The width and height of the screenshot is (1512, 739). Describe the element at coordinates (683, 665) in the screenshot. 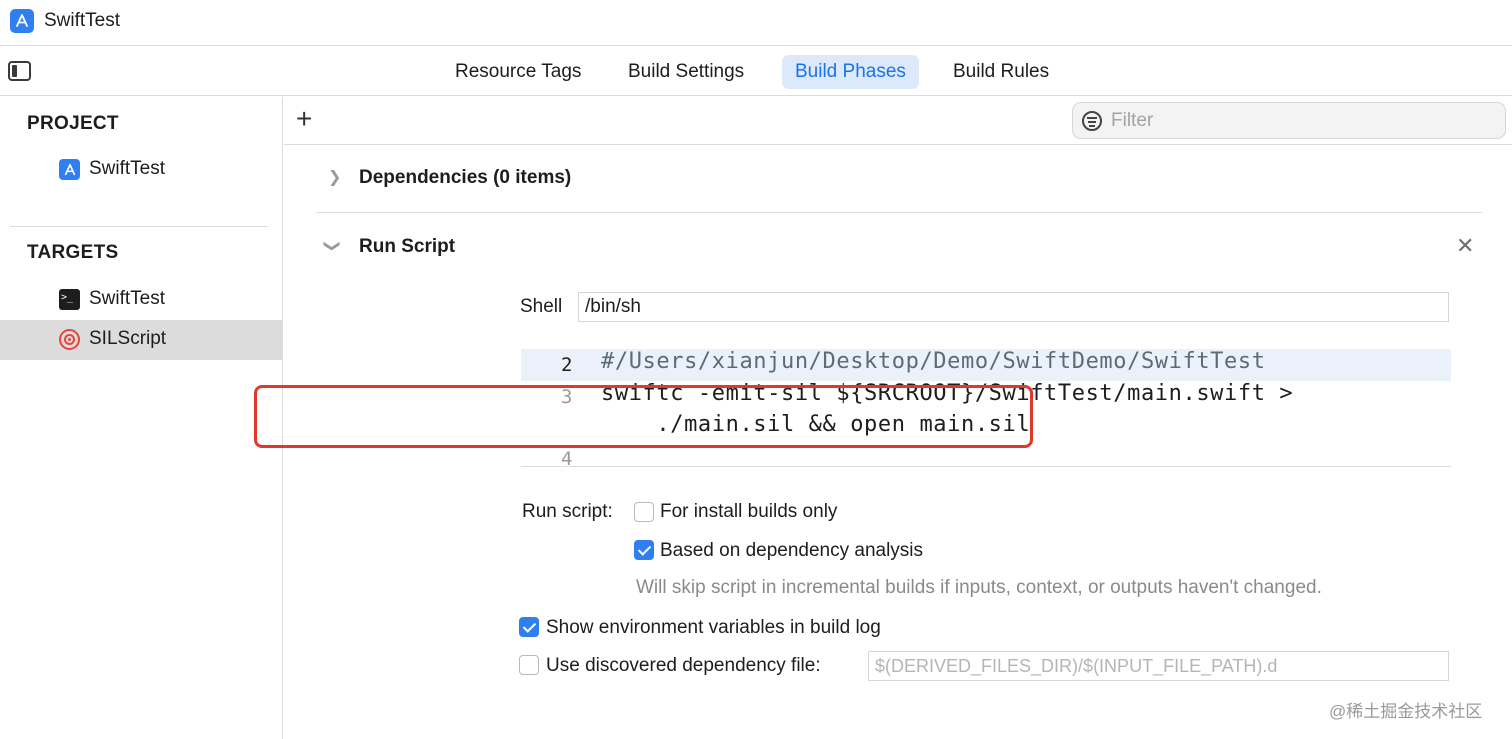

I see `dep-file-label: Use discovered dependency file:` at that location.